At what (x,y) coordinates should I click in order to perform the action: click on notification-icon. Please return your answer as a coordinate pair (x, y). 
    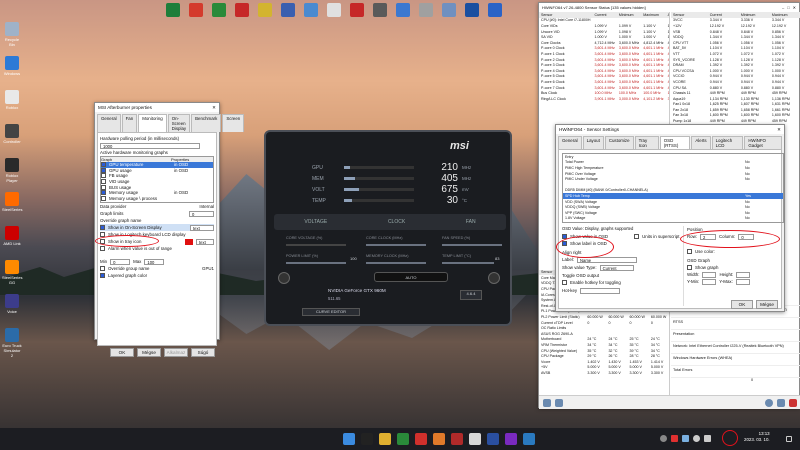
    Looking at the image, I should click on (789, 439).